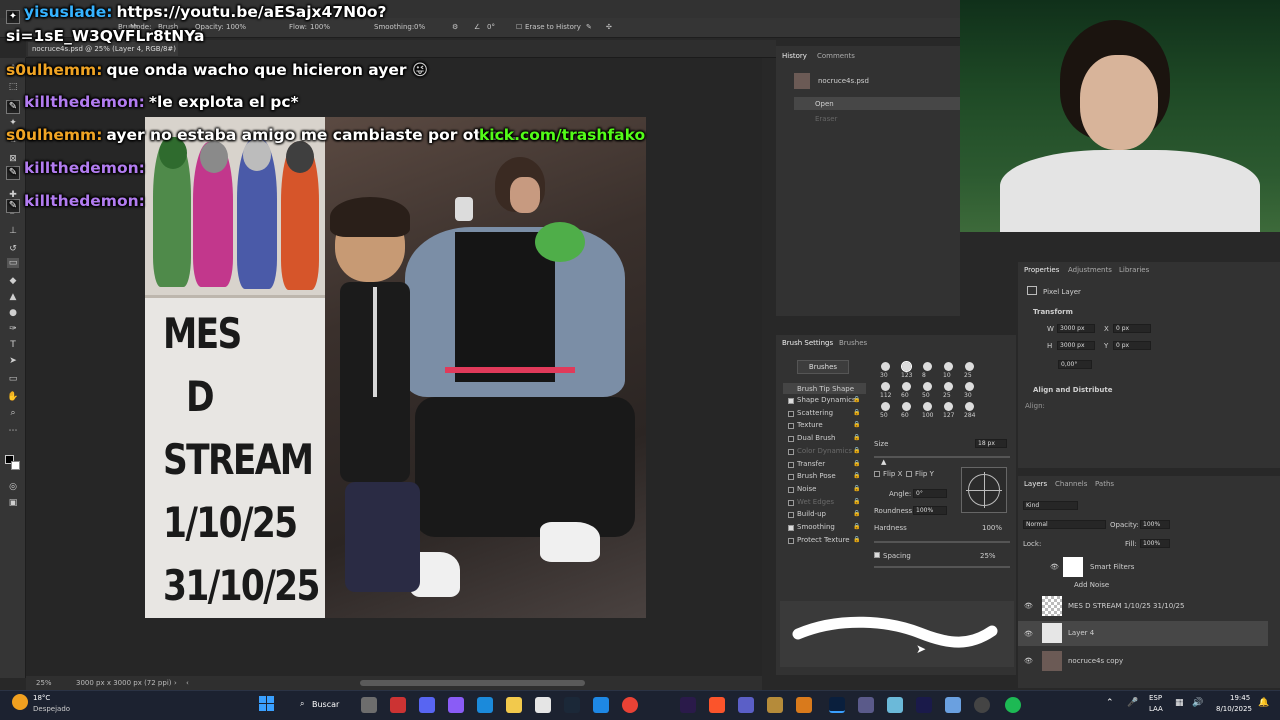 This screenshot has width=1280, height=720. What do you see at coordinates (816, 438) in the screenshot?
I see `brush-option-label: Dual Brush` at bounding box center [816, 438].